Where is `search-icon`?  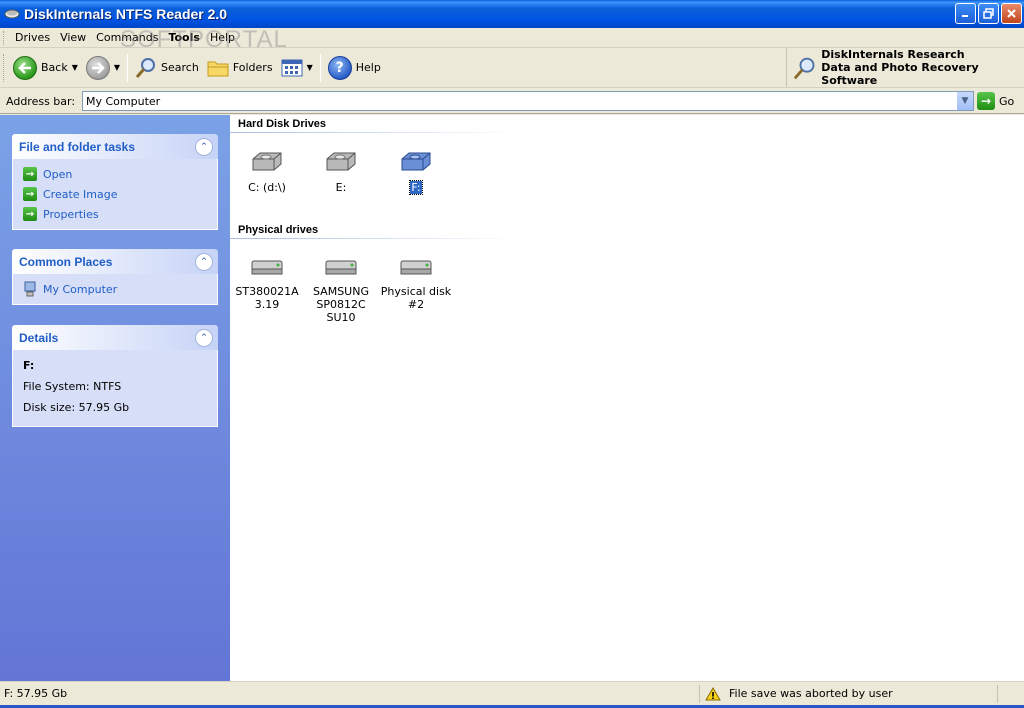 search-icon is located at coordinates (145, 67).